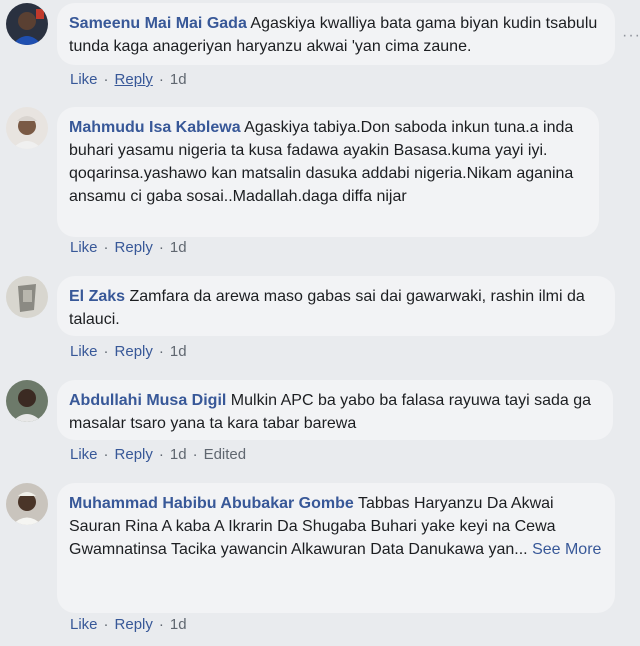 Image resolution: width=640 pixels, height=646 pixels. What do you see at coordinates (147, 400) in the screenshot?
I see `comment-author: Abdullahi Musa Digil` at bounding box center [147, 400].